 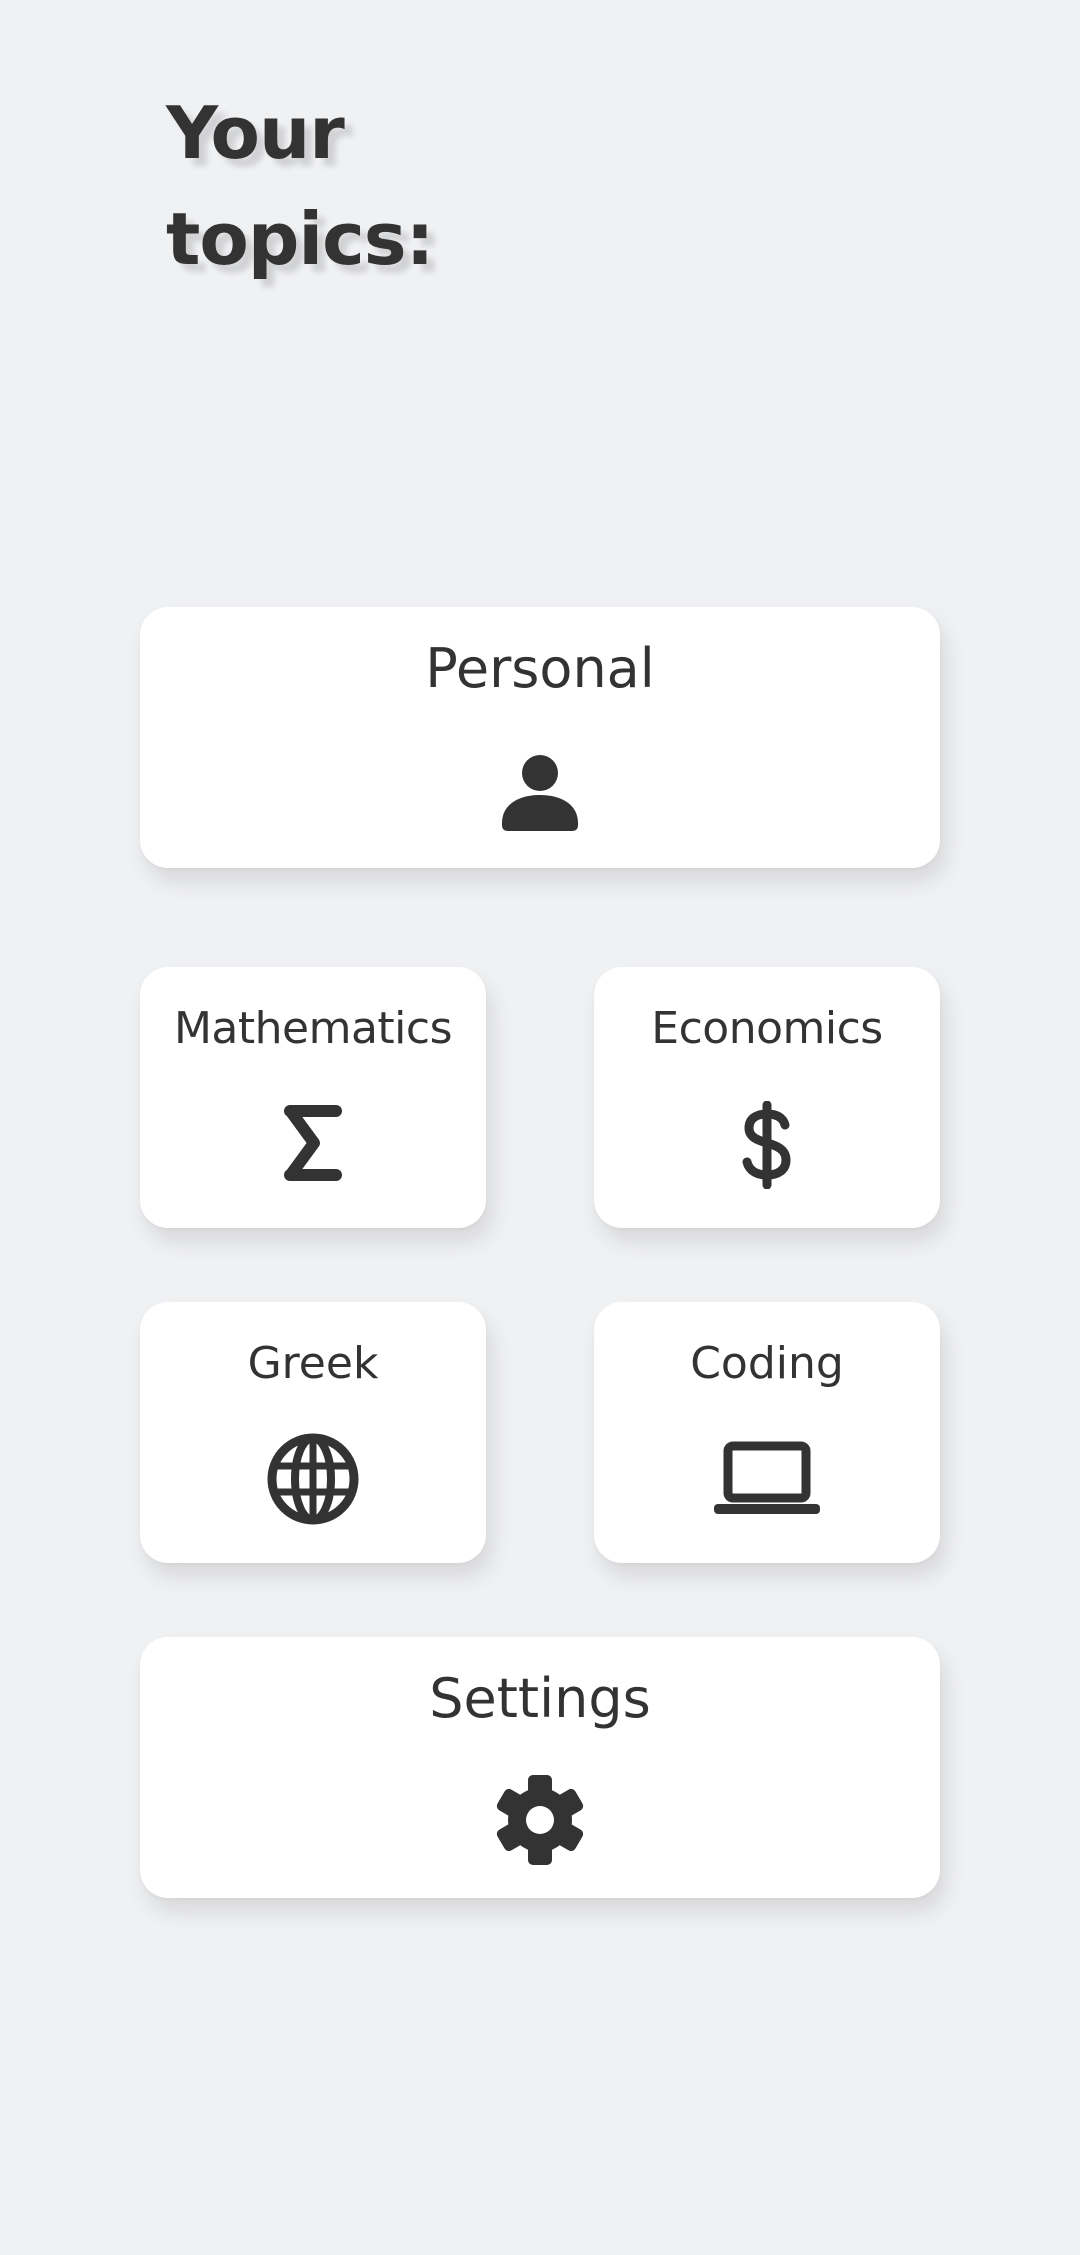 I want to click on page-title: Your topics:, so click(x=300, y=186).